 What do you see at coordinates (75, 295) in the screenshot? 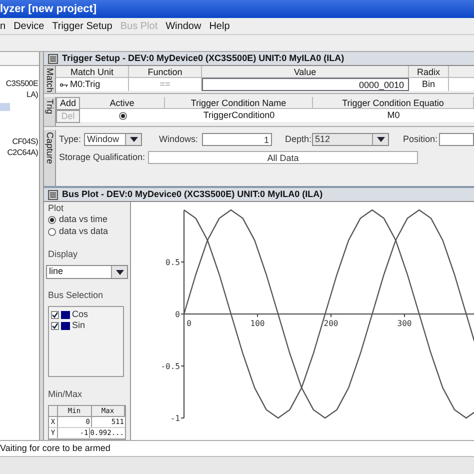
I see `group-label: Bus Selection` at bounding box center [75, 295].